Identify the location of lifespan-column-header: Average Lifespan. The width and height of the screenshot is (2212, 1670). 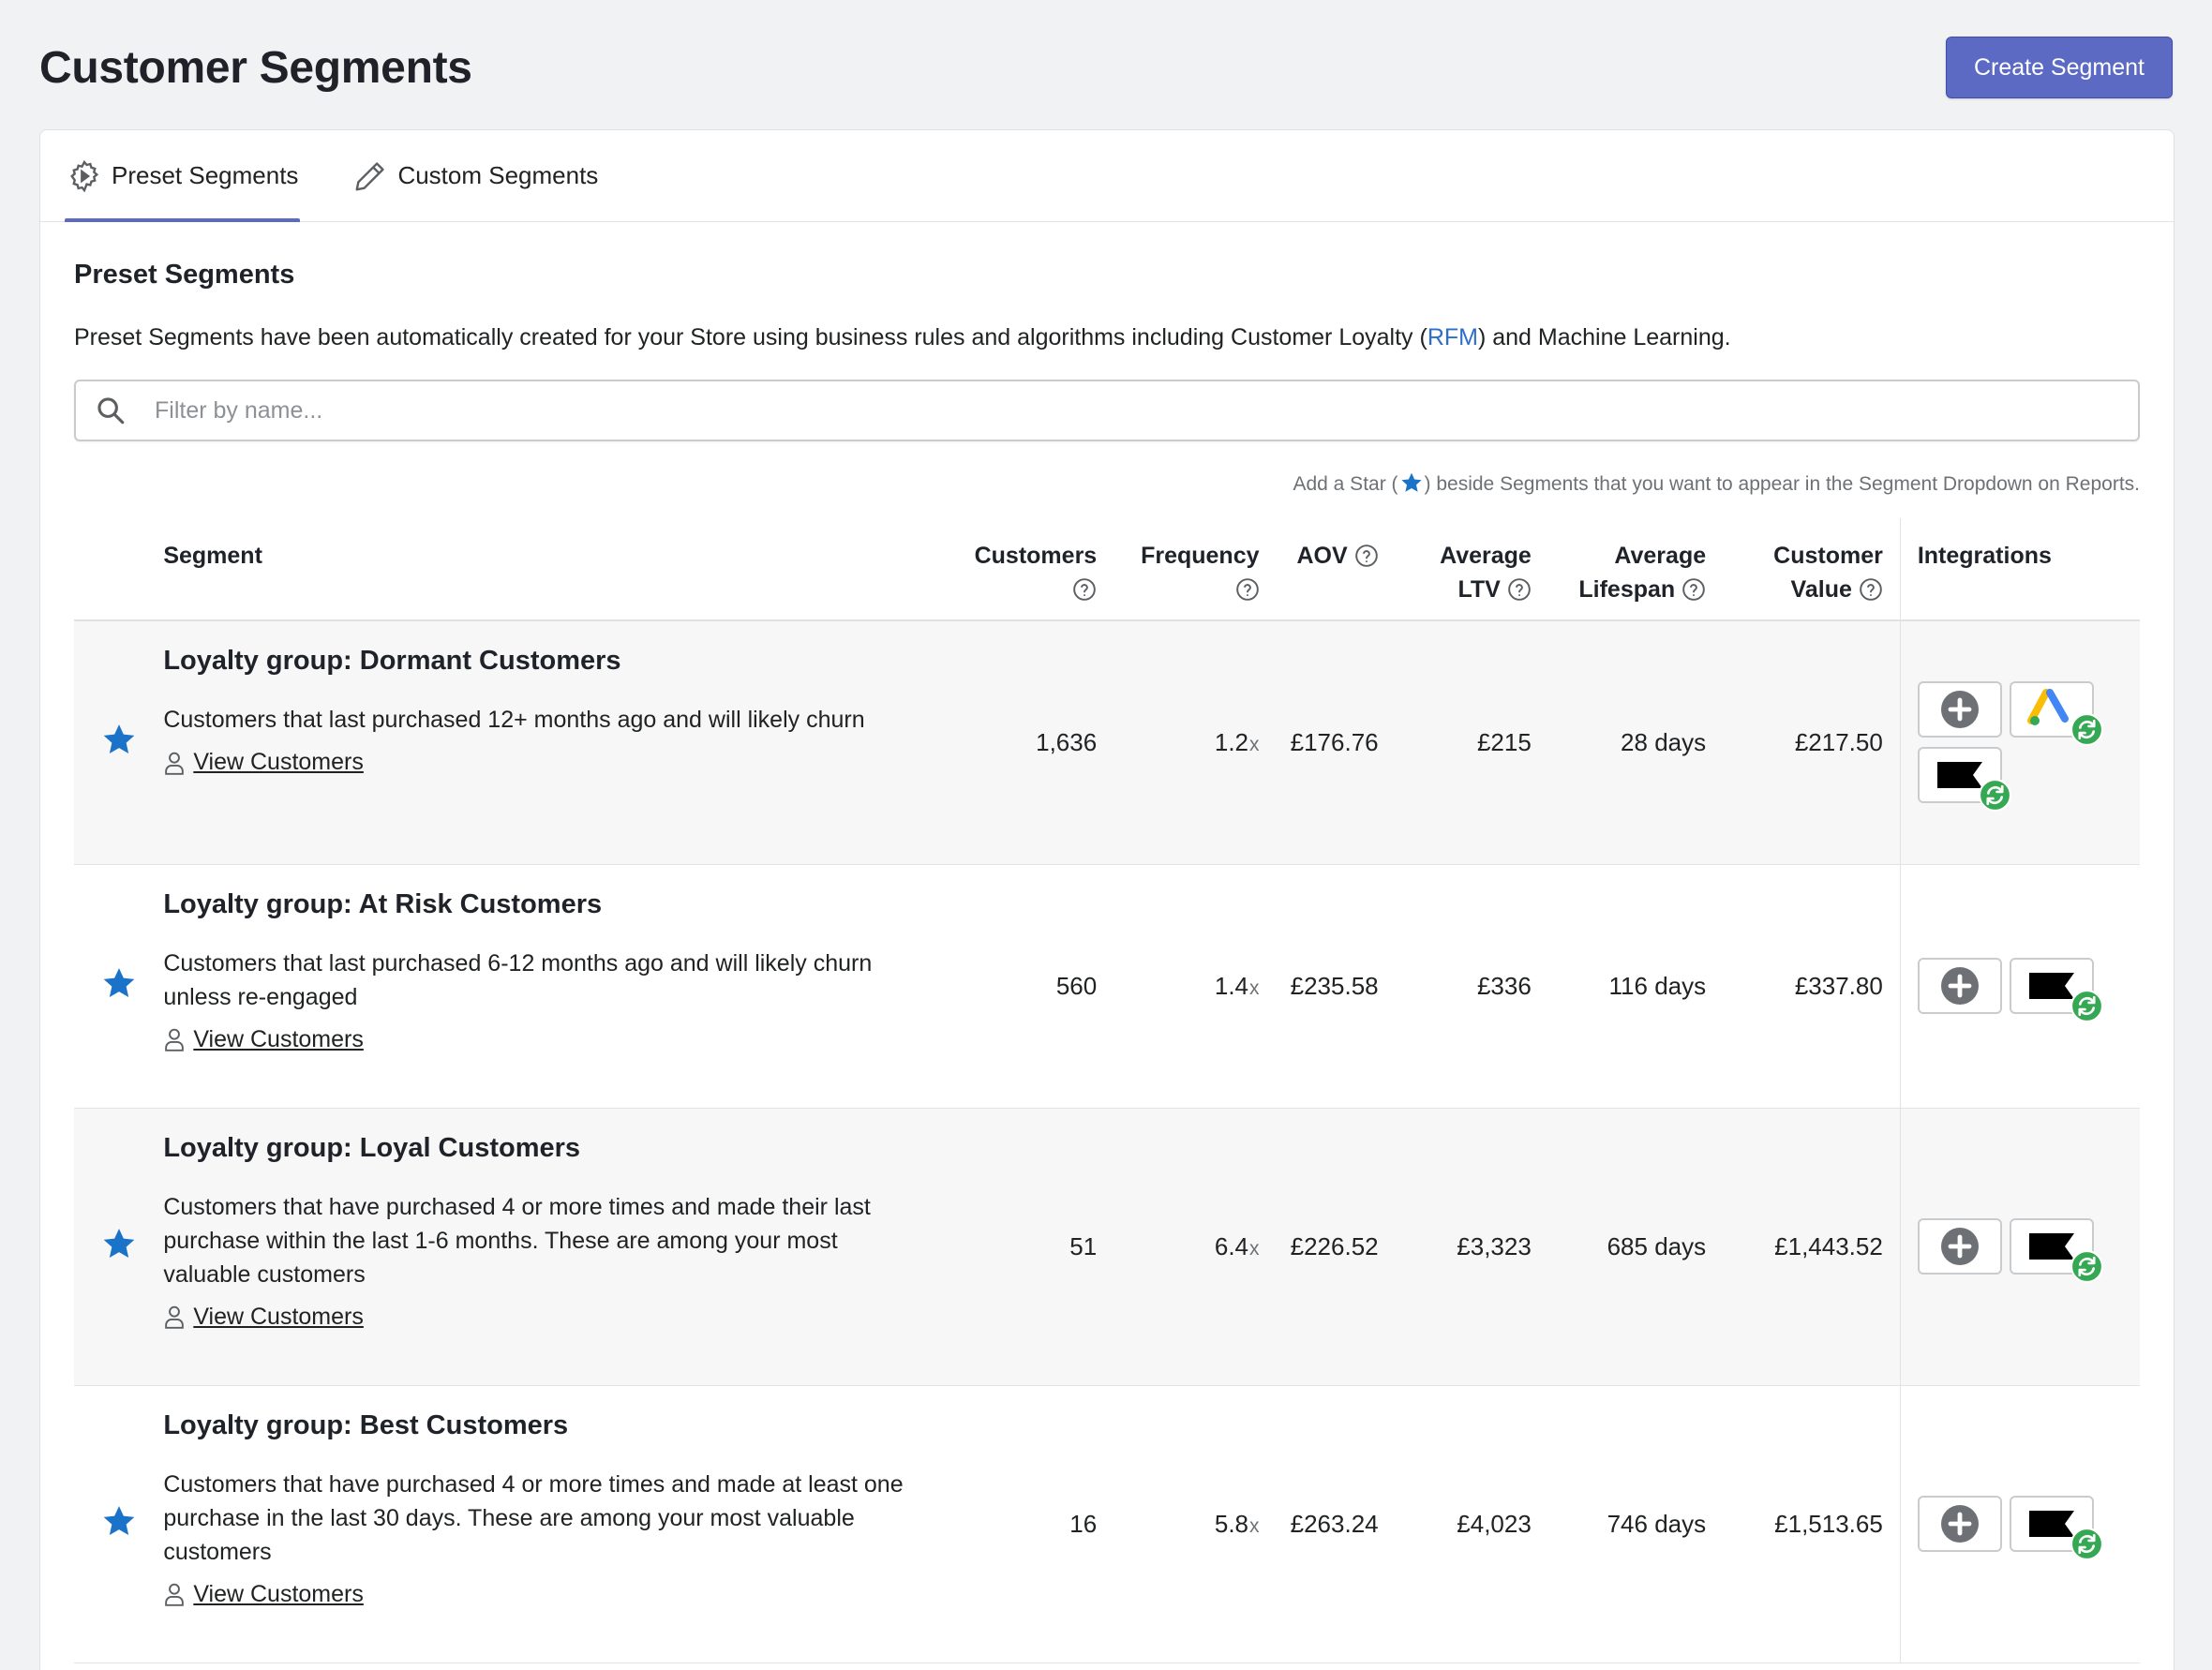
(1635, 569).